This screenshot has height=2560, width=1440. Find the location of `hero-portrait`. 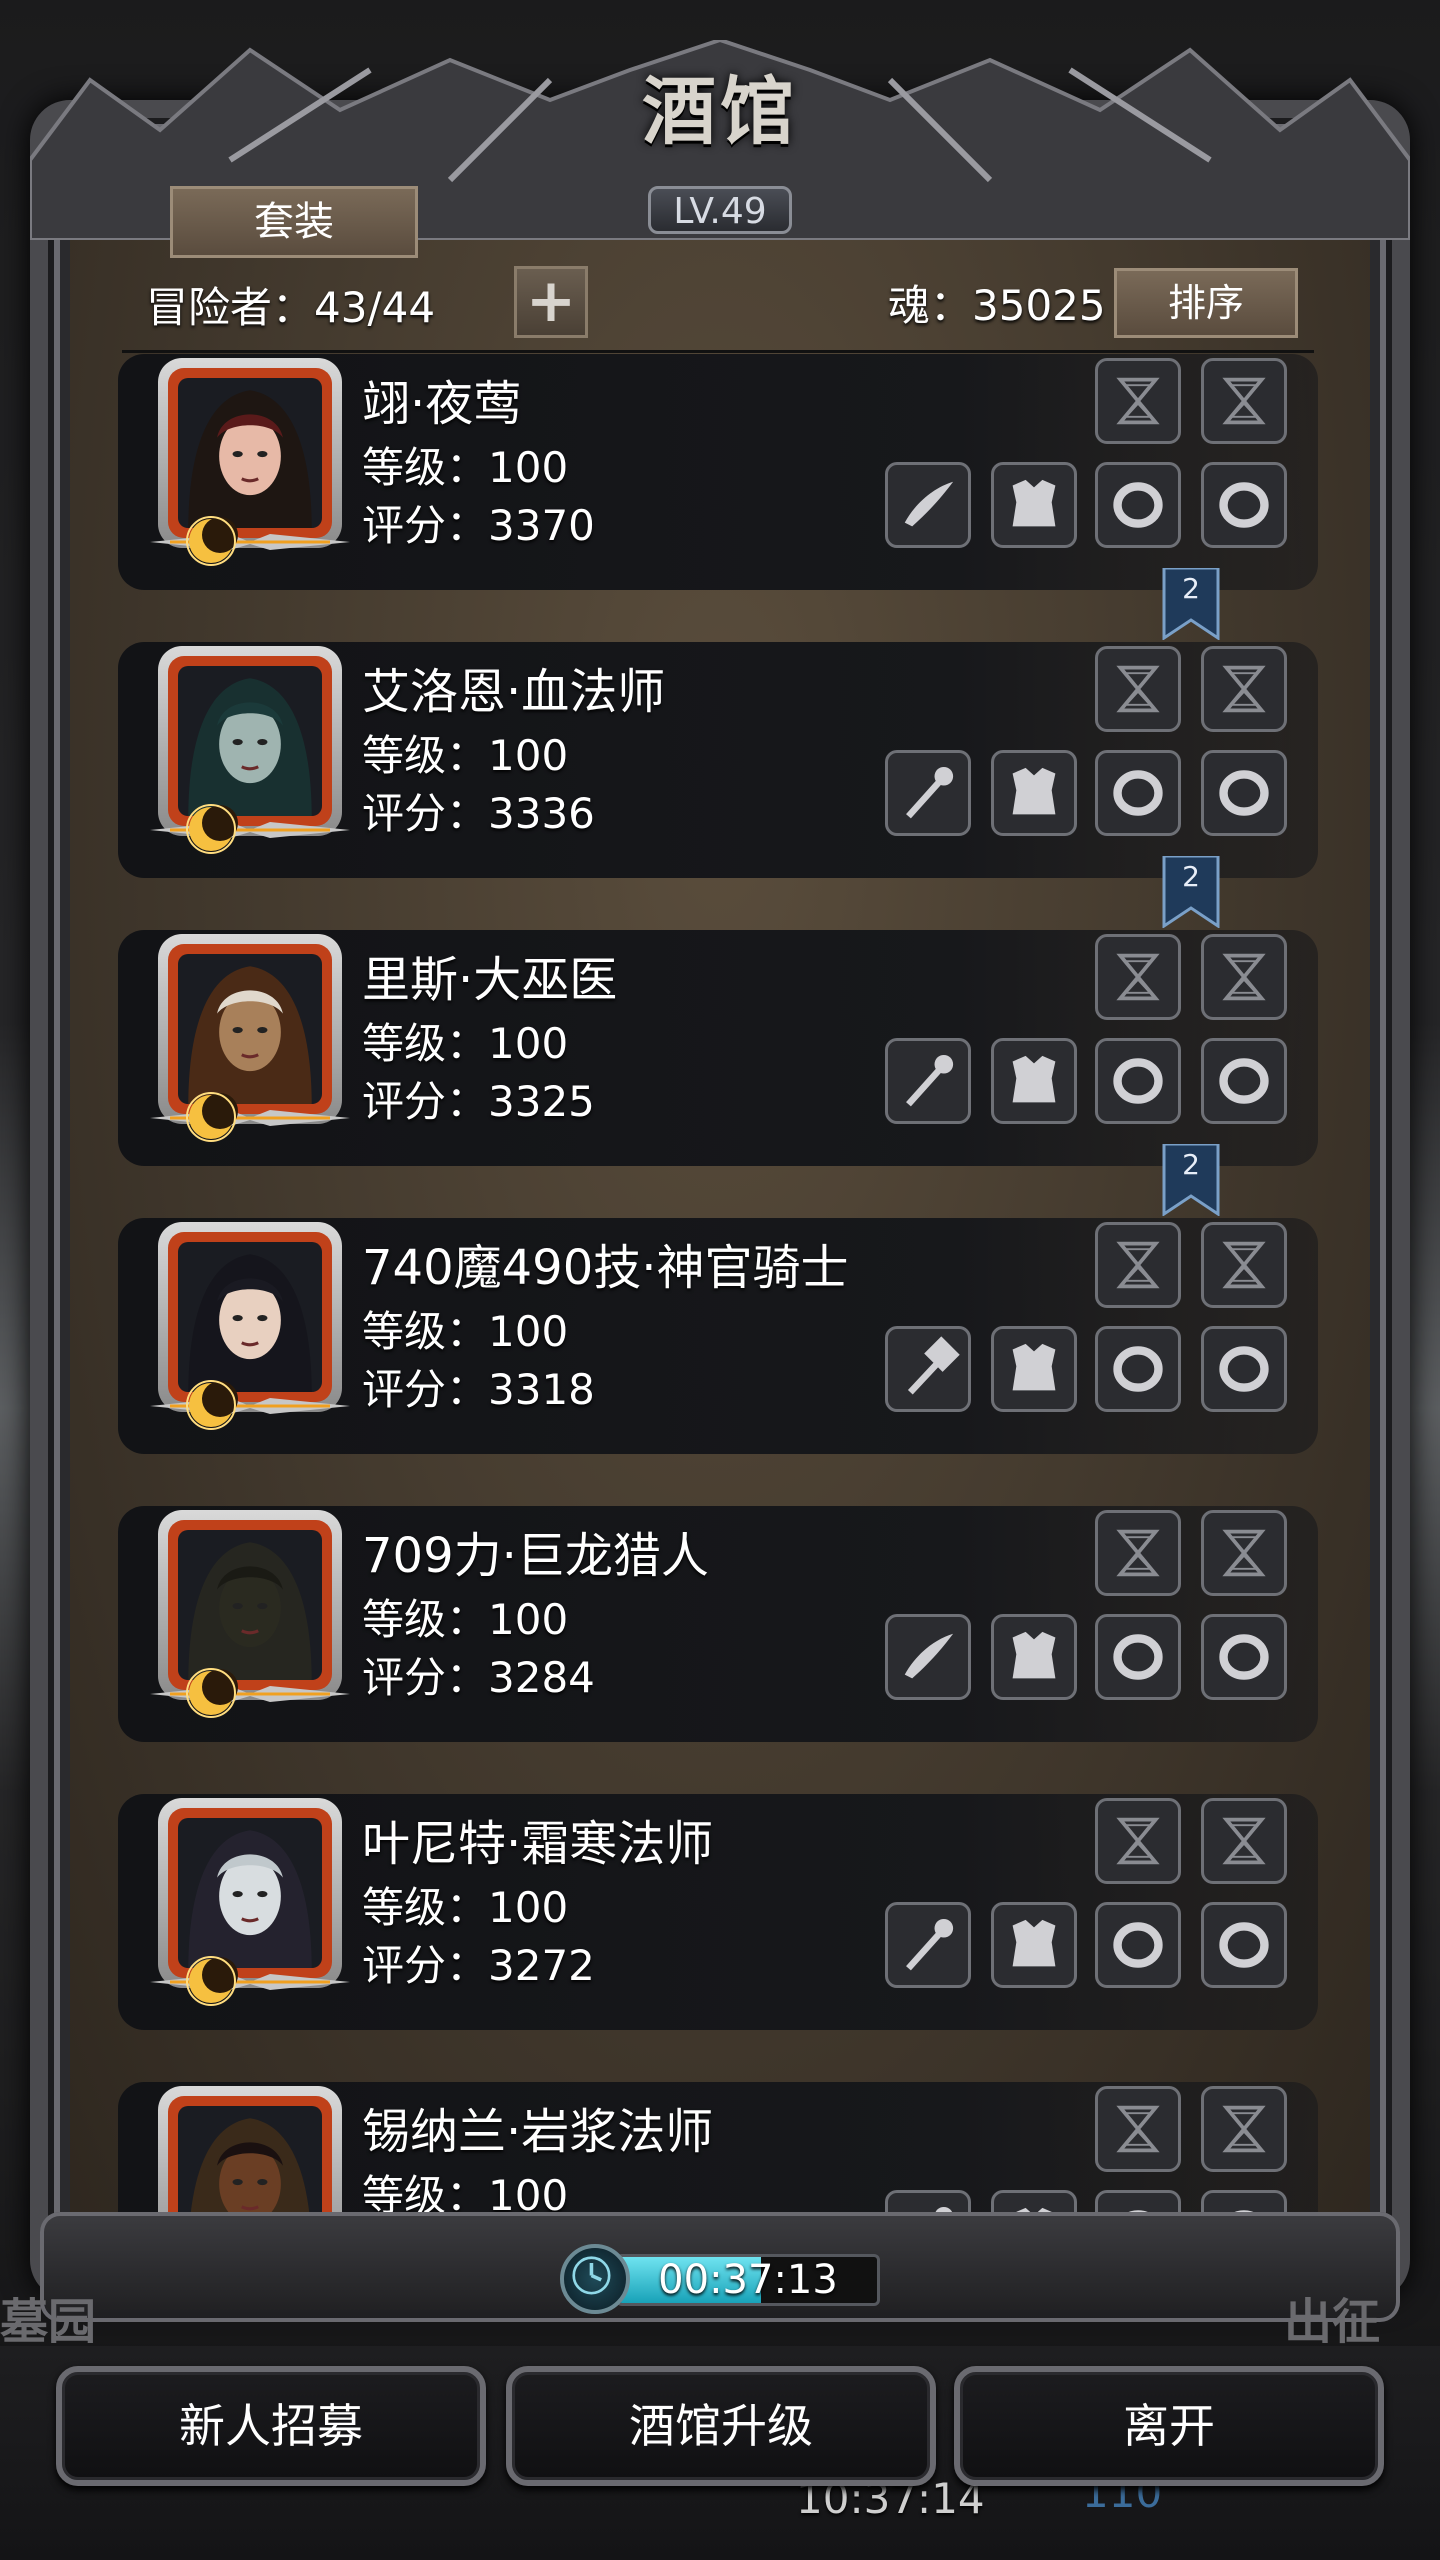

hero-portrait is located at coordinates (250, 2150).